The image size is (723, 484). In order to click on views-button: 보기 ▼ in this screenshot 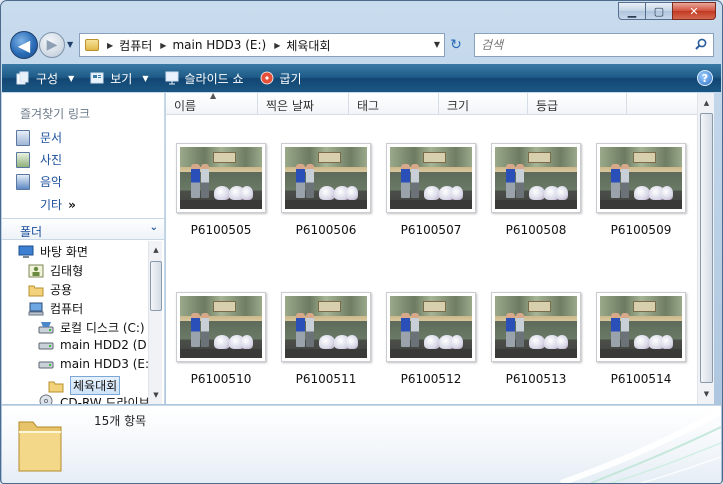, I will do `click(119, 78)`.